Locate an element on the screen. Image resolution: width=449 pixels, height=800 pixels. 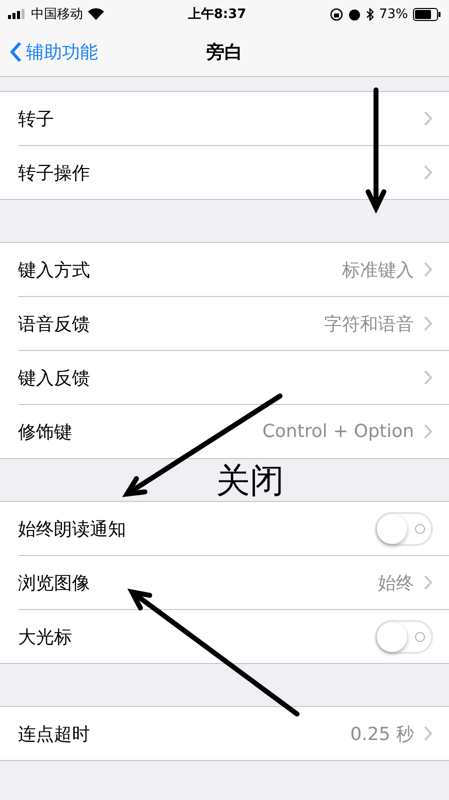
row-value: 0.25 秒 is located at coordinates (382, 734).